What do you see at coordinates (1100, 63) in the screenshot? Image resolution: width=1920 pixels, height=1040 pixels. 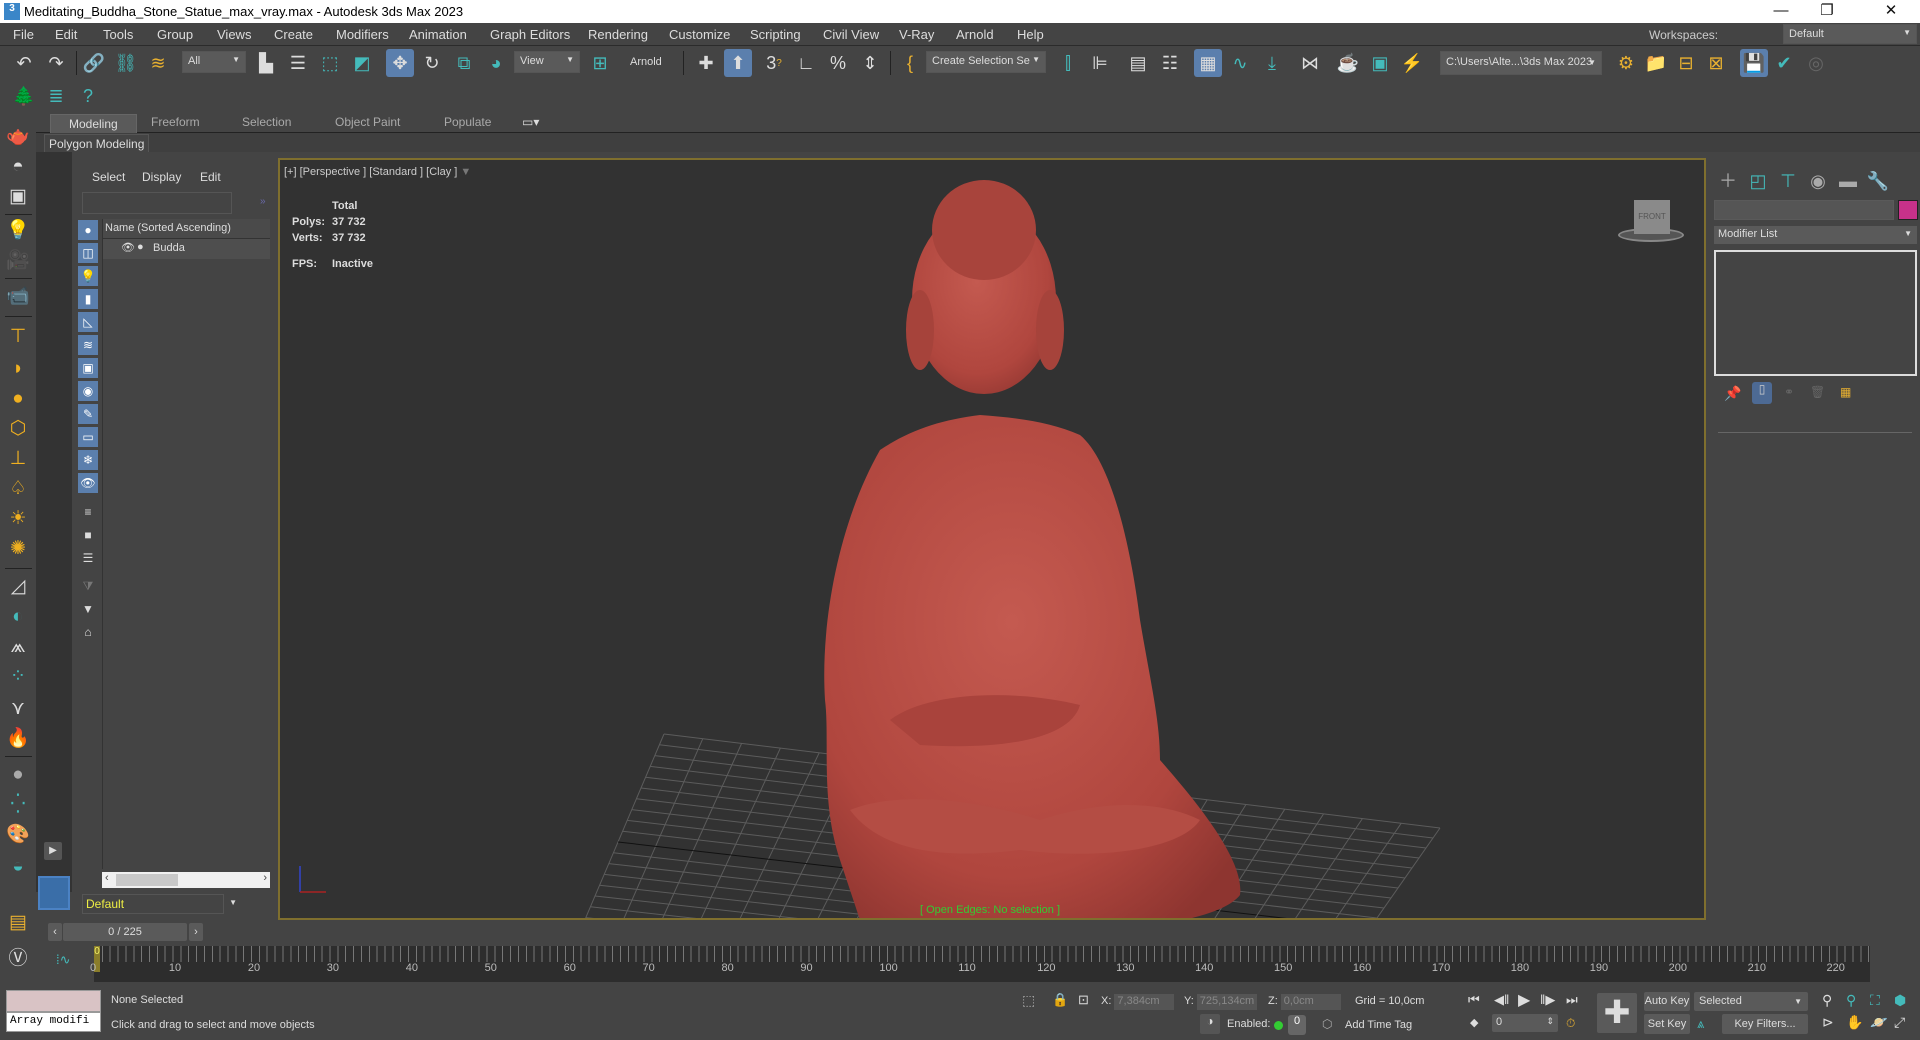 I see `align-icon: ⊫` at bounding box center [1100, 63].